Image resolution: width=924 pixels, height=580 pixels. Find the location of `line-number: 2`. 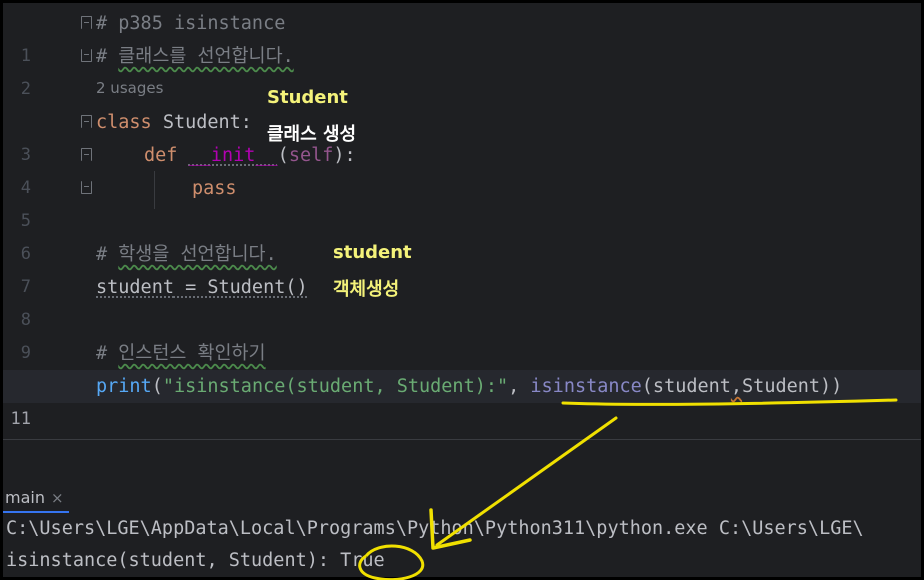

line-number: 2 is located at coordinates (25, 89).